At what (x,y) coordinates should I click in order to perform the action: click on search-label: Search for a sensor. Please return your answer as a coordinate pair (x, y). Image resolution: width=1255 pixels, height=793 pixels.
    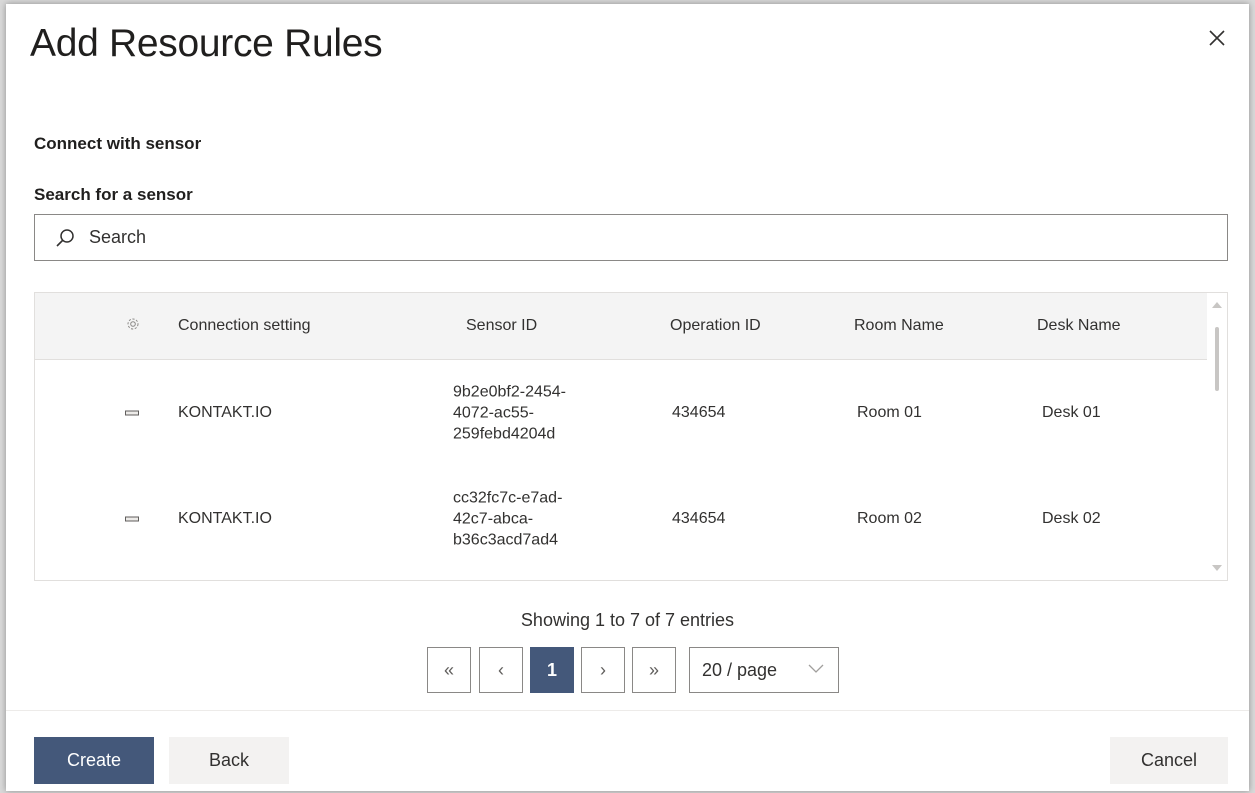
    Looking at the image, I should click on (113, 194).